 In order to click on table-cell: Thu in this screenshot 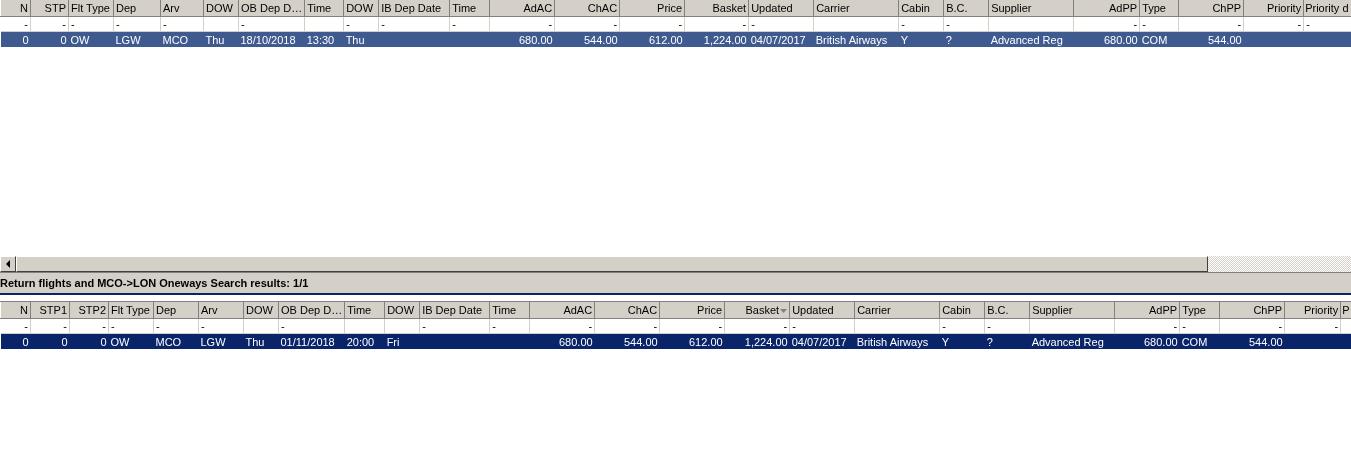, I will do `click(355, 39)`.